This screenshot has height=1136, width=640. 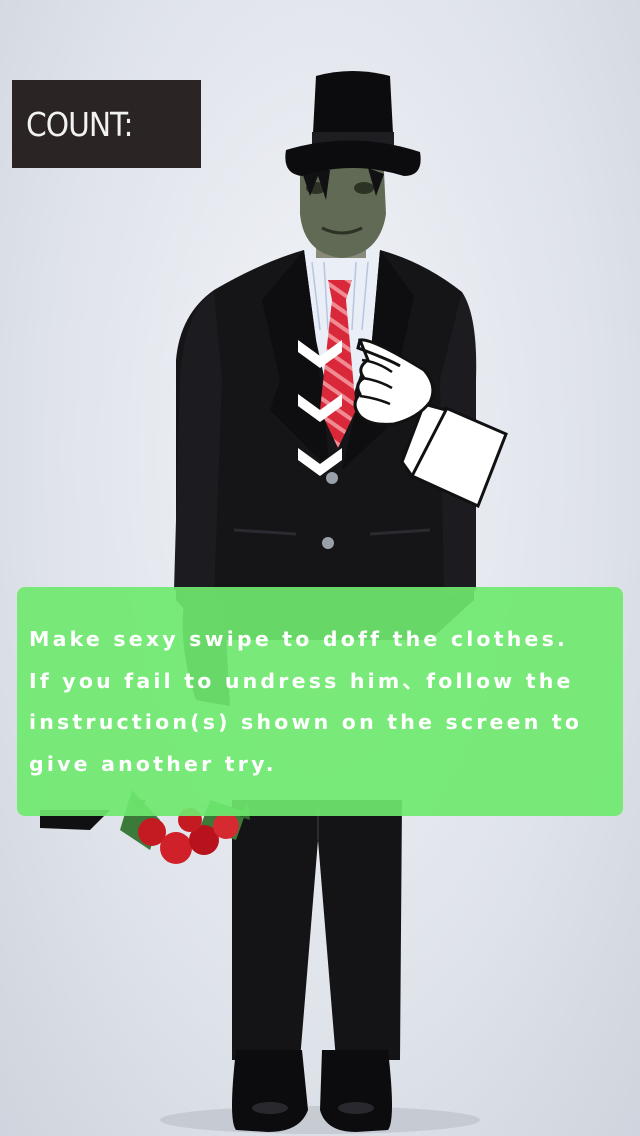 I want to click on right-shoe, so click(x=356, y=1091).